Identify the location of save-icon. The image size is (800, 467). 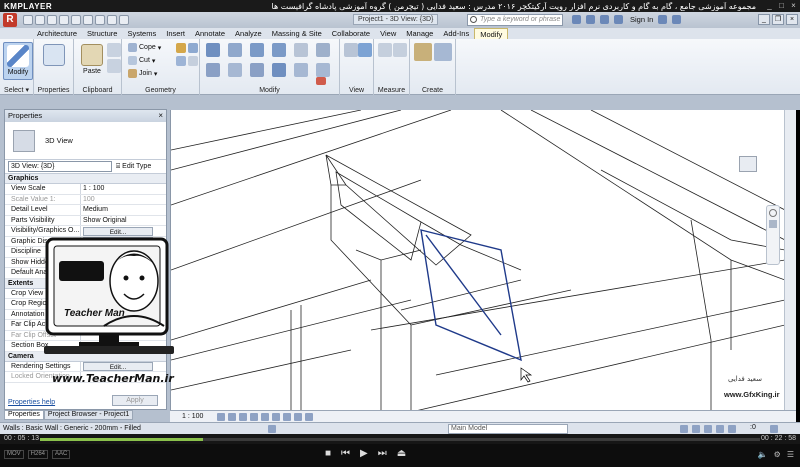
(40, 20).